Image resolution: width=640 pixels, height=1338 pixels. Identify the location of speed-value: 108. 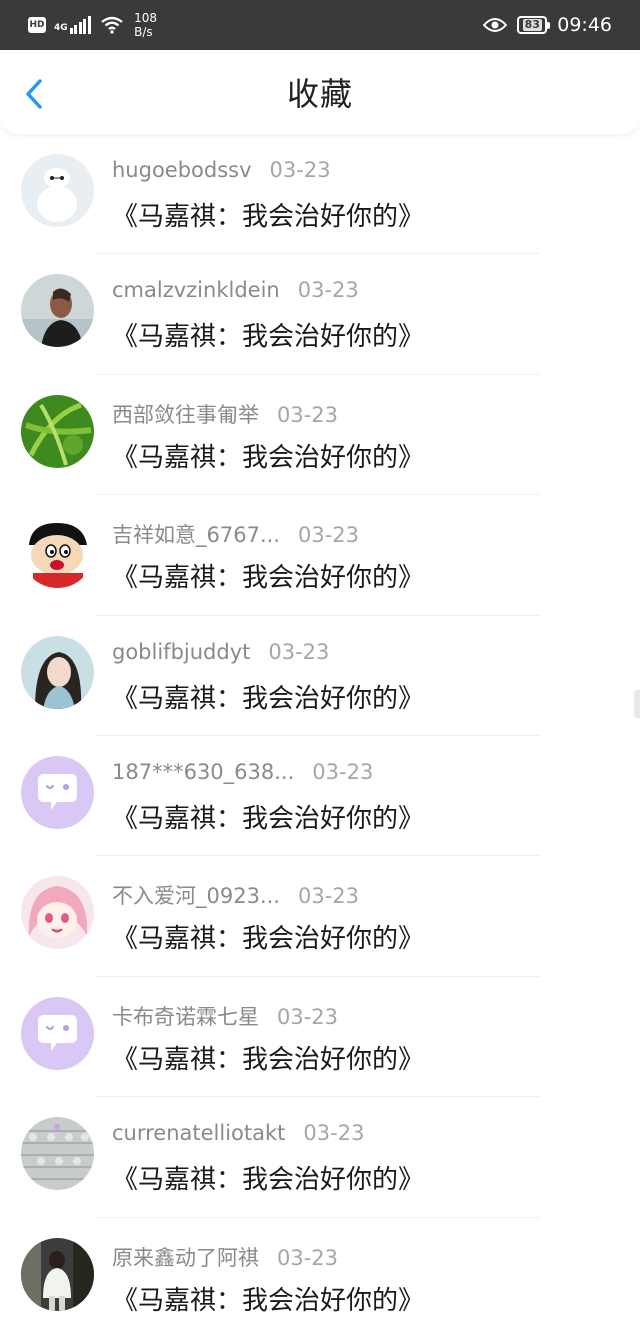
(146, 18).